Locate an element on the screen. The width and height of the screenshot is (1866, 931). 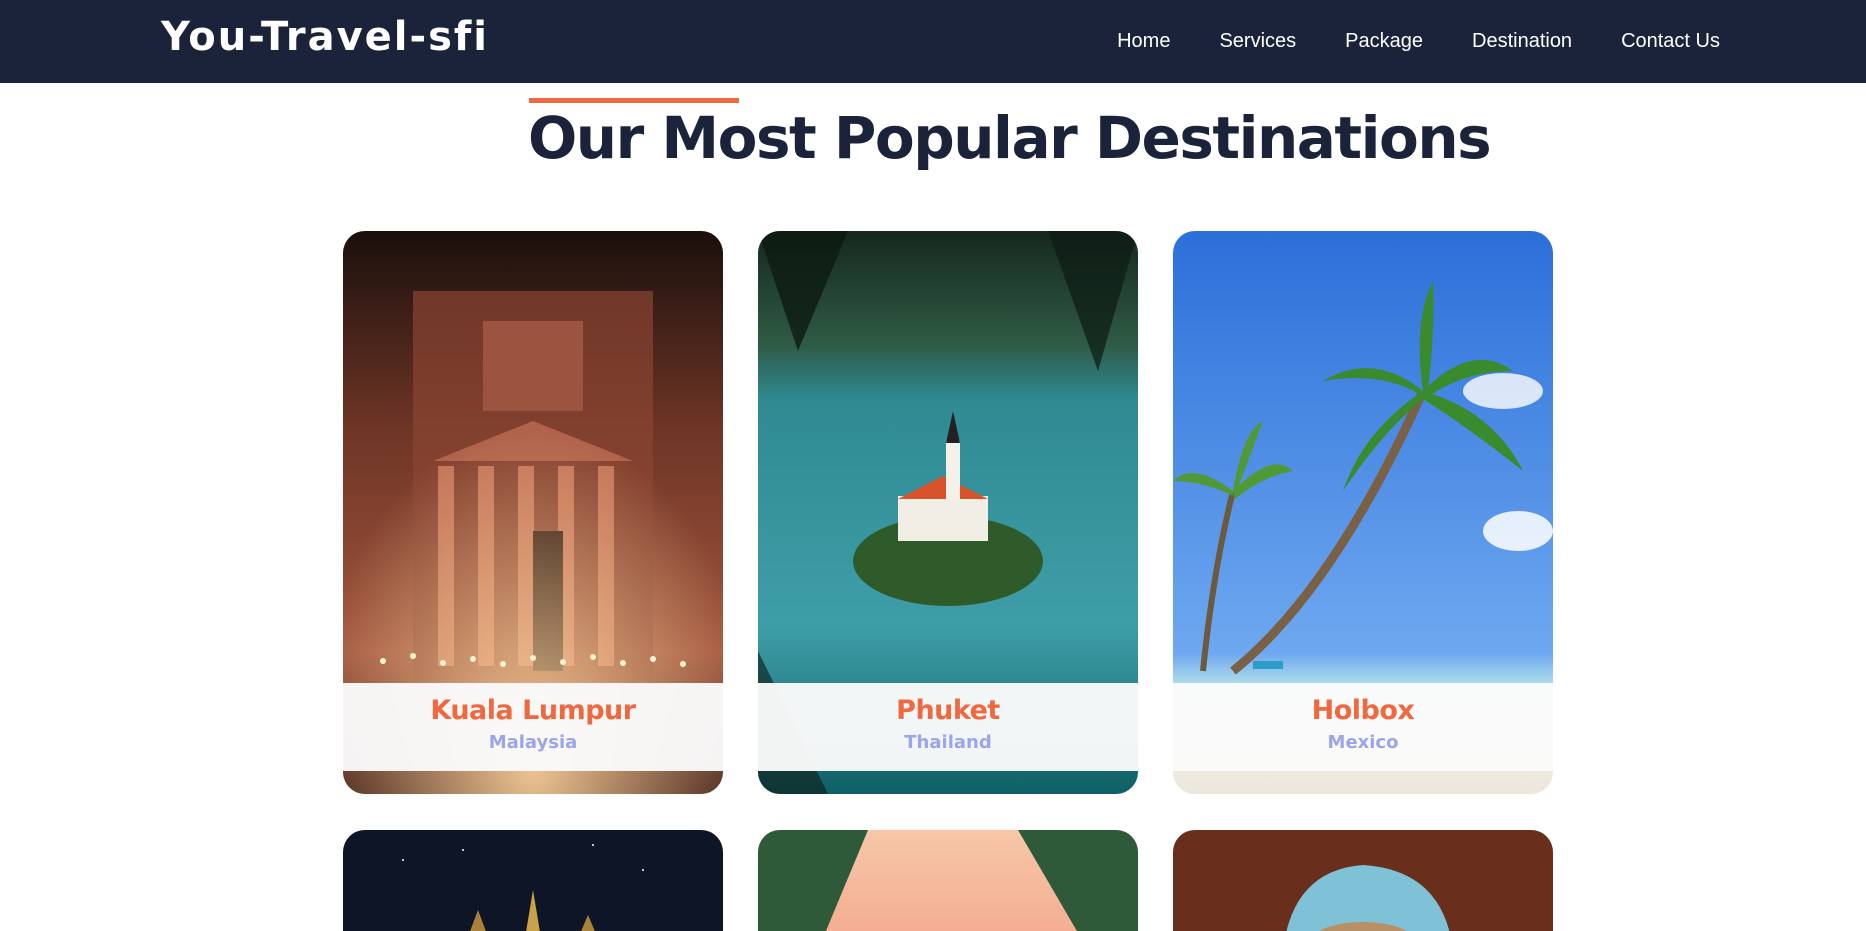
golden-temple-night-image is located at coordinates (533, 880).